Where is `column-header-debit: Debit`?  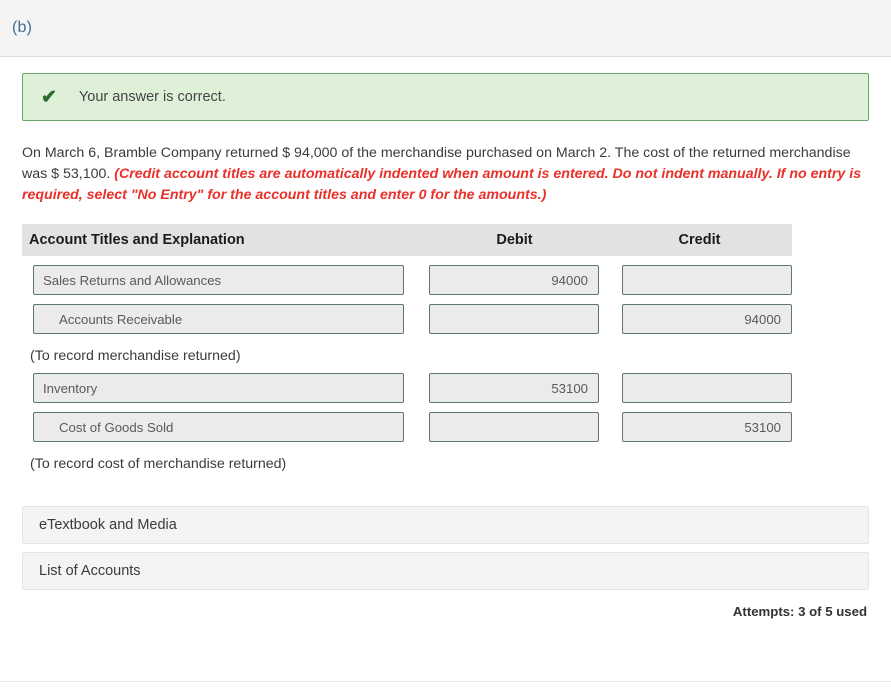 column-header-debit: Debit is located at coordinates (514, 240).